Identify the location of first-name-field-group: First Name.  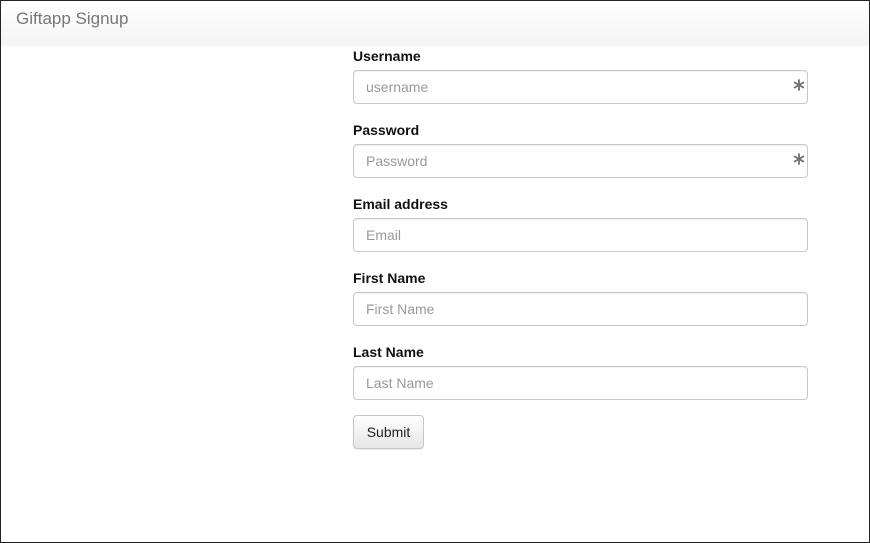
(580, 304).